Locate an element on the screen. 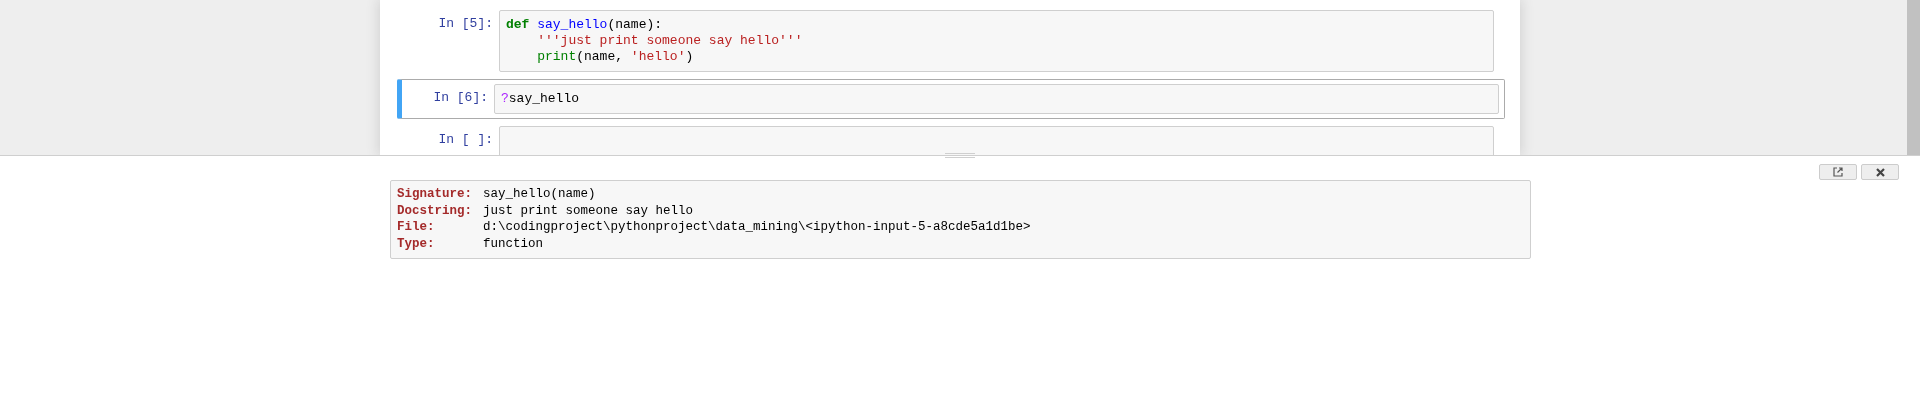 The width and height of the screenshot is (1920, 410). notebook-cell: In [6]: ?say_hello is located at coordinates (951, 99).